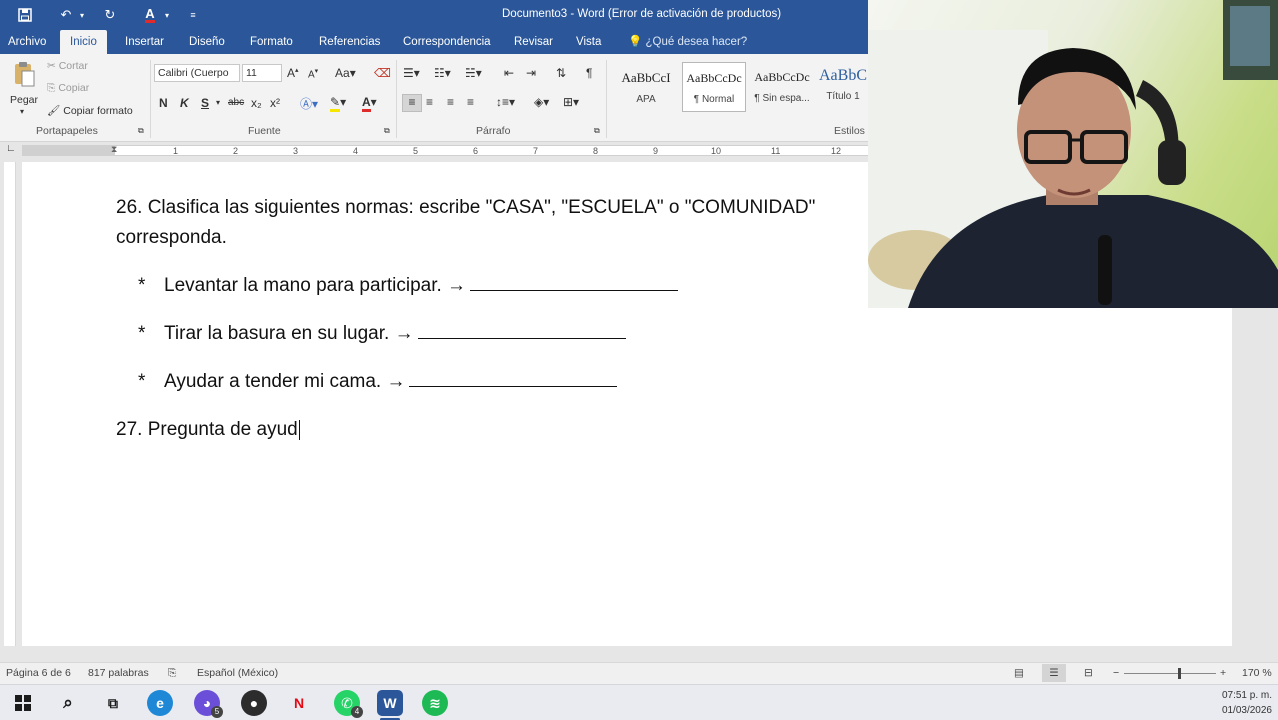 The width and height of the screenshot is (1278, 720). I want to click on ruler-number: 6, so click(476, 151).